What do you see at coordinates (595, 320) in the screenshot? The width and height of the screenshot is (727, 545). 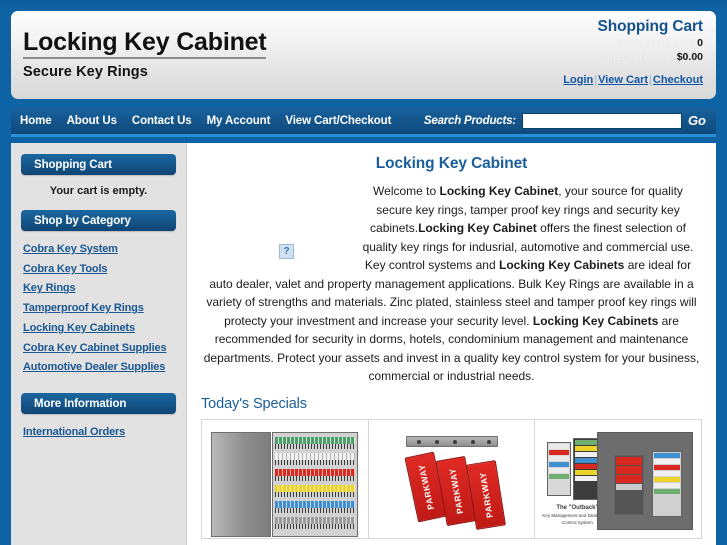 I see `intro-bold-4: Locking Key Cabinets` at bounding box center [595, 320].